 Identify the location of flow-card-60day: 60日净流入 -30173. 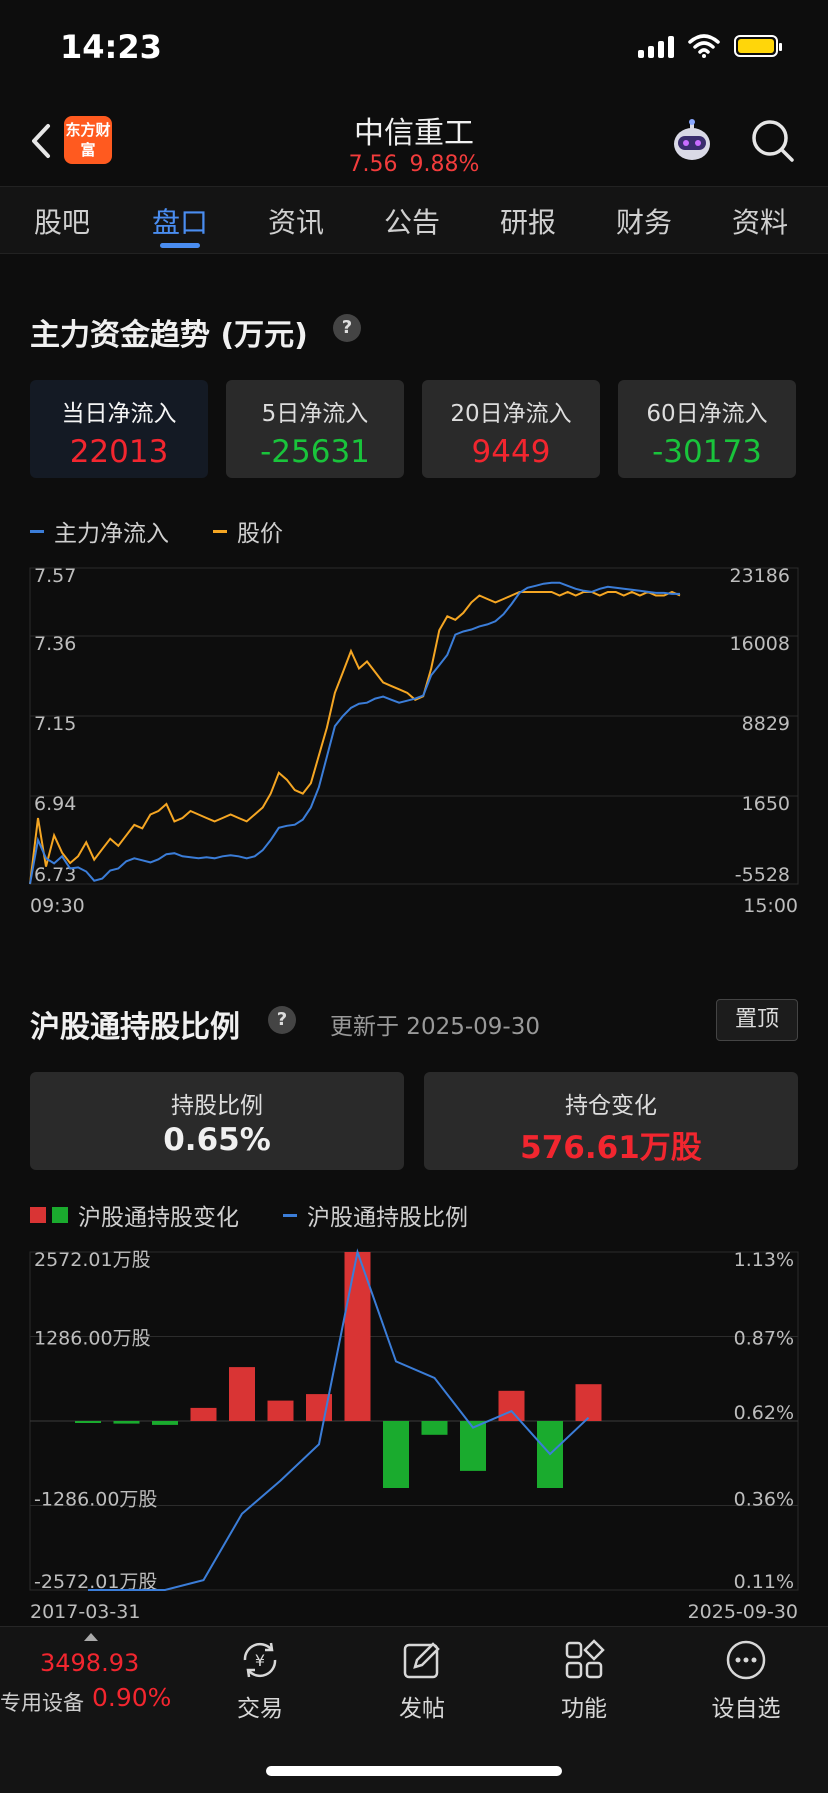
(707, 429).